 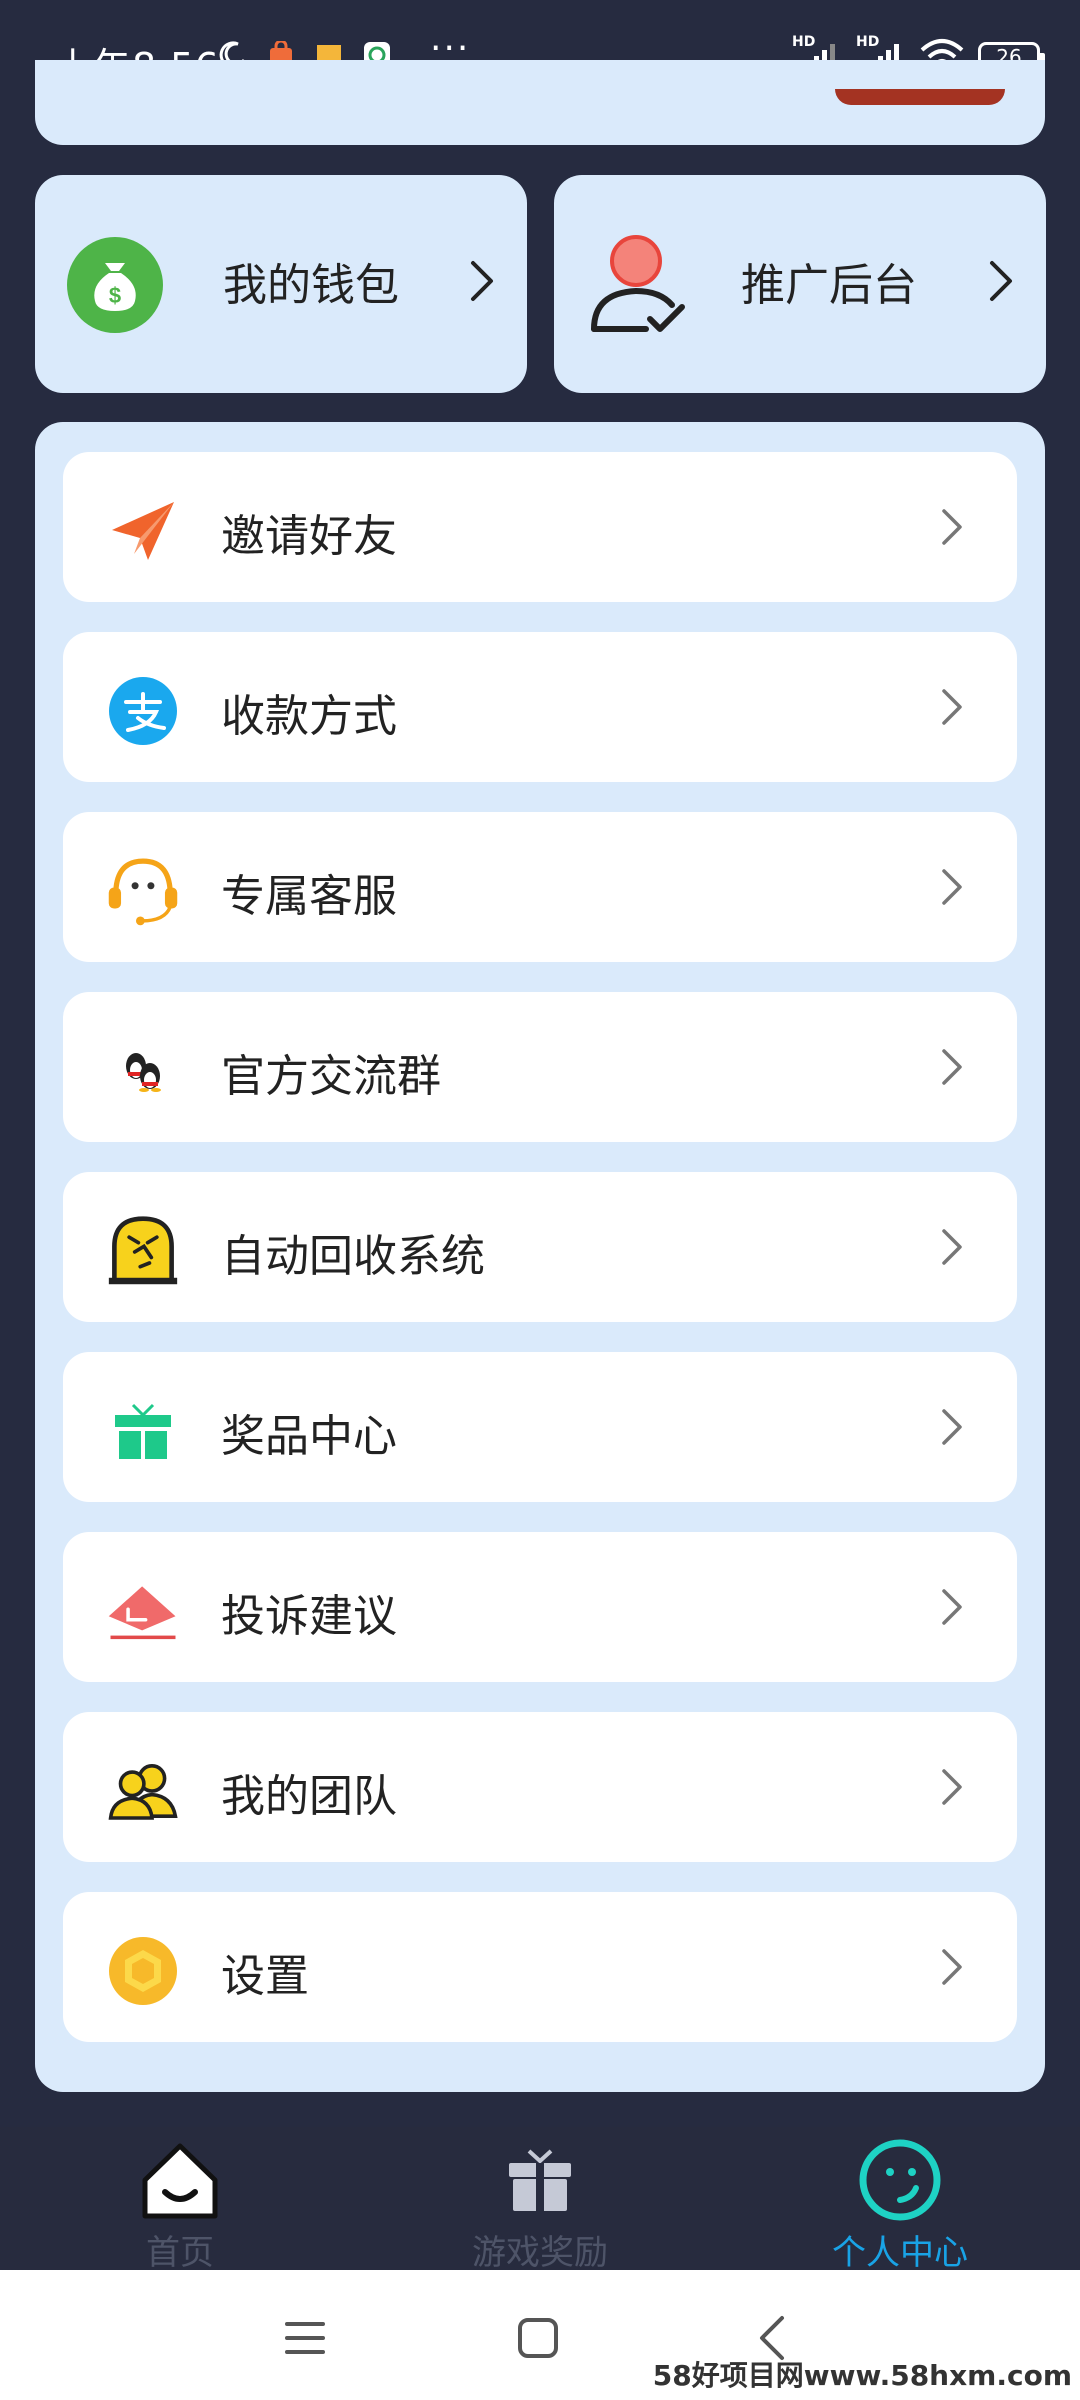 I want to click on system-navigation-bar: 58好项目网www.58hxm.com, so click(x=540, y=2335).